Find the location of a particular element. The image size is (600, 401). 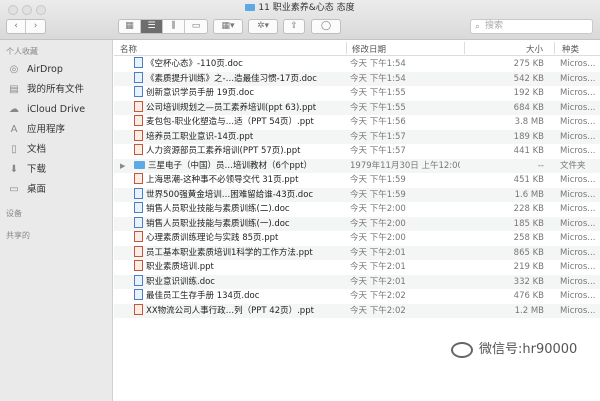

devices-heading: 设备 is located at coordinates (14, 213).